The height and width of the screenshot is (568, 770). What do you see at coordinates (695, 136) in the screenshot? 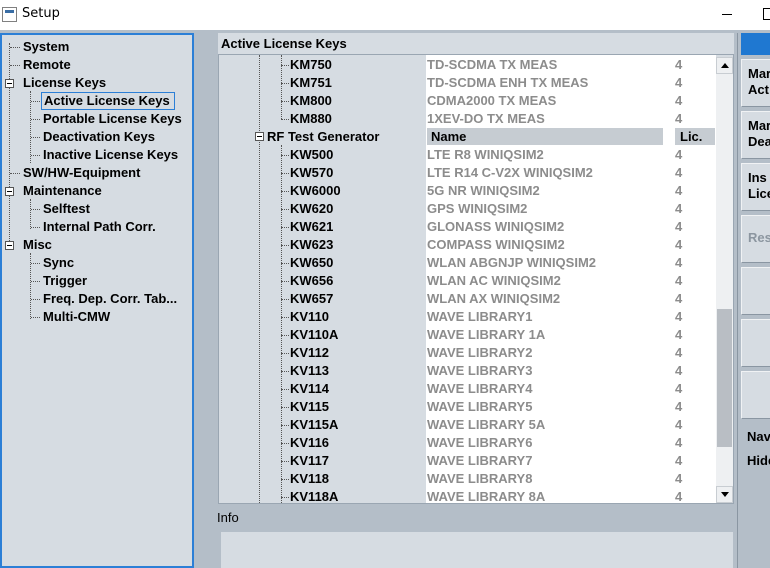
I see `column-header-lic: Lic.` at bounding box center [695, 136].